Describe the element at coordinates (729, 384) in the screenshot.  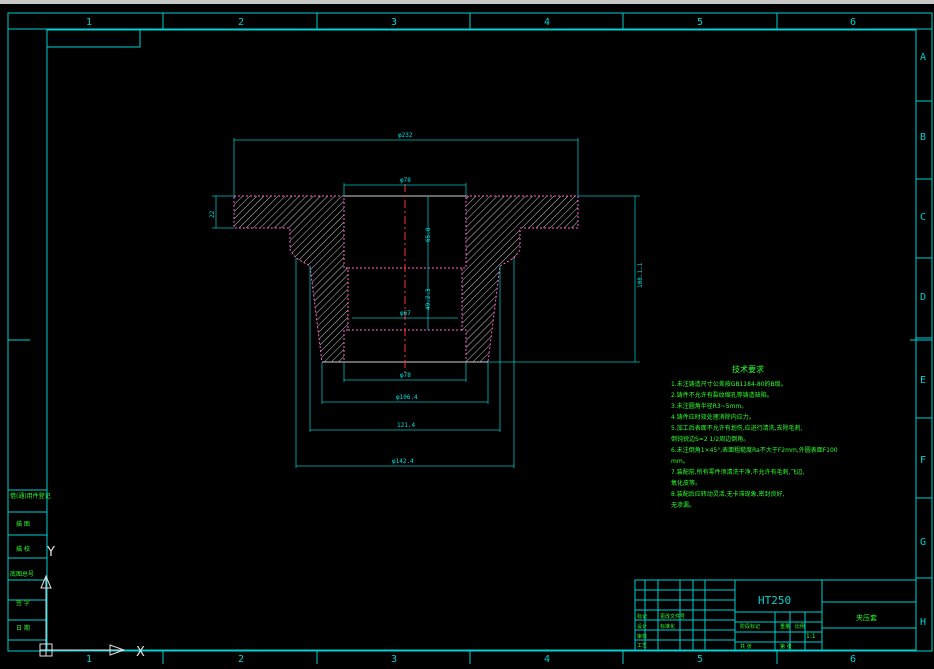
I see `tech-line-0: 1.未注铸造尺寸公差按GB1184-80的B级。` at that location.